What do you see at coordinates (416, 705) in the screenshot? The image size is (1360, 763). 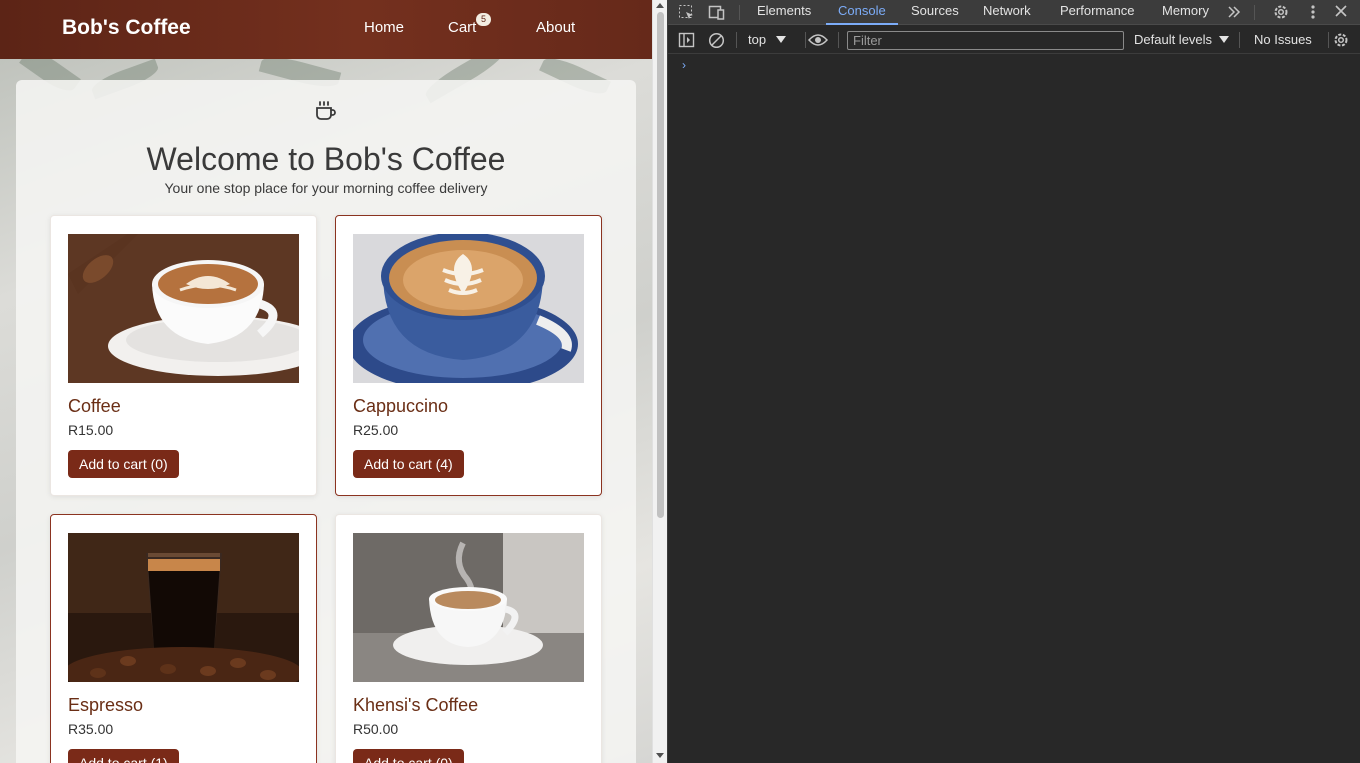 I see `product-name: Khensi's Coffee` at bounding box center [416, 705].